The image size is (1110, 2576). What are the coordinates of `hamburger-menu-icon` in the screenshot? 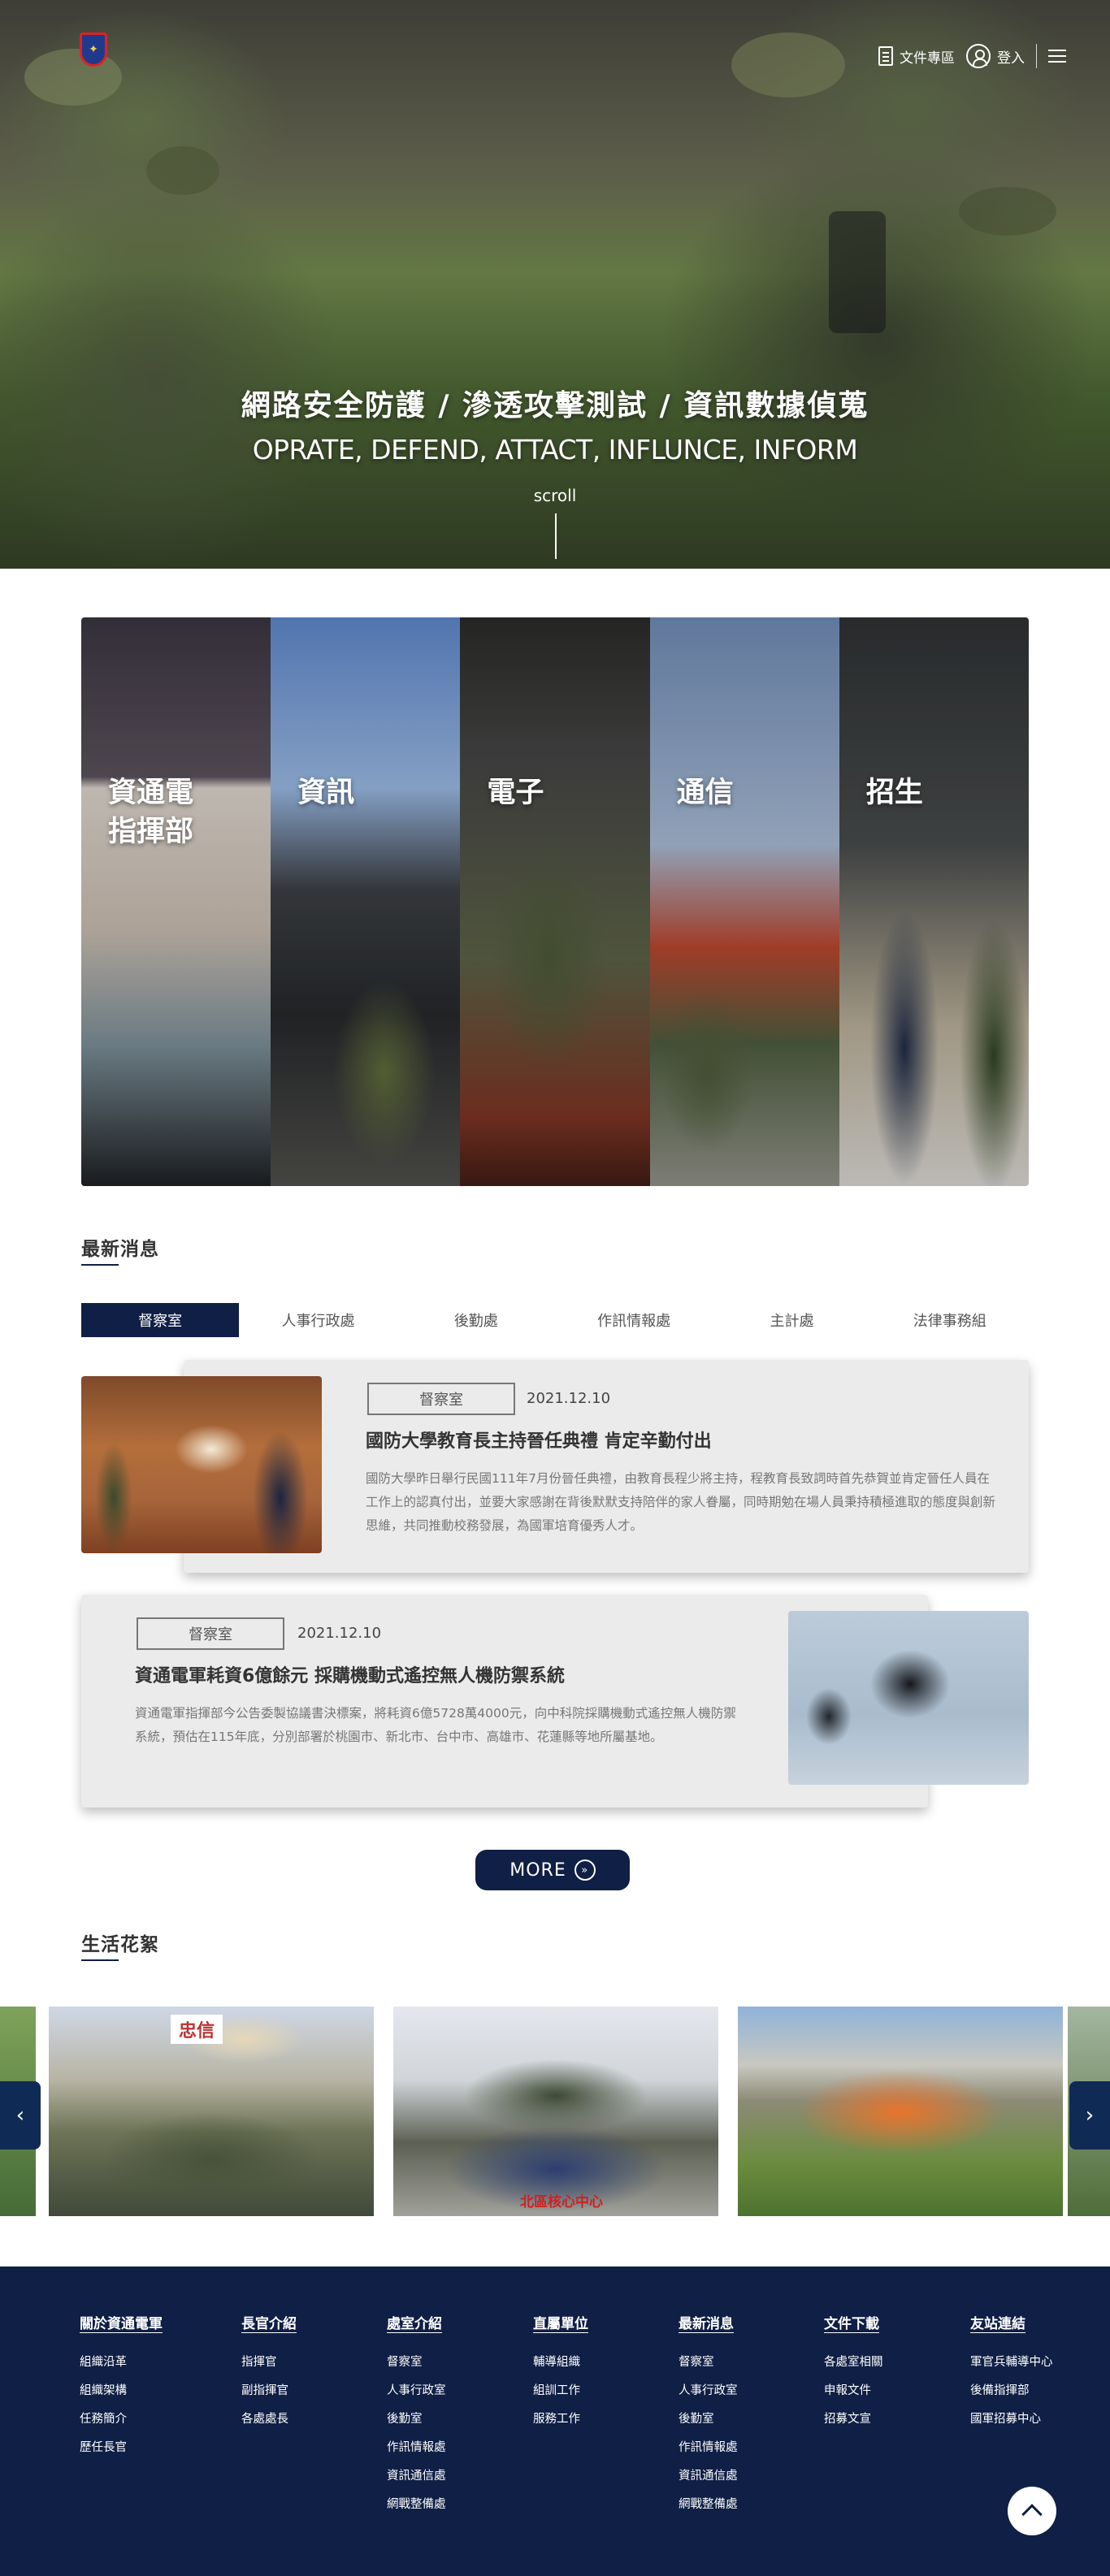 It's located at (1057, 57).